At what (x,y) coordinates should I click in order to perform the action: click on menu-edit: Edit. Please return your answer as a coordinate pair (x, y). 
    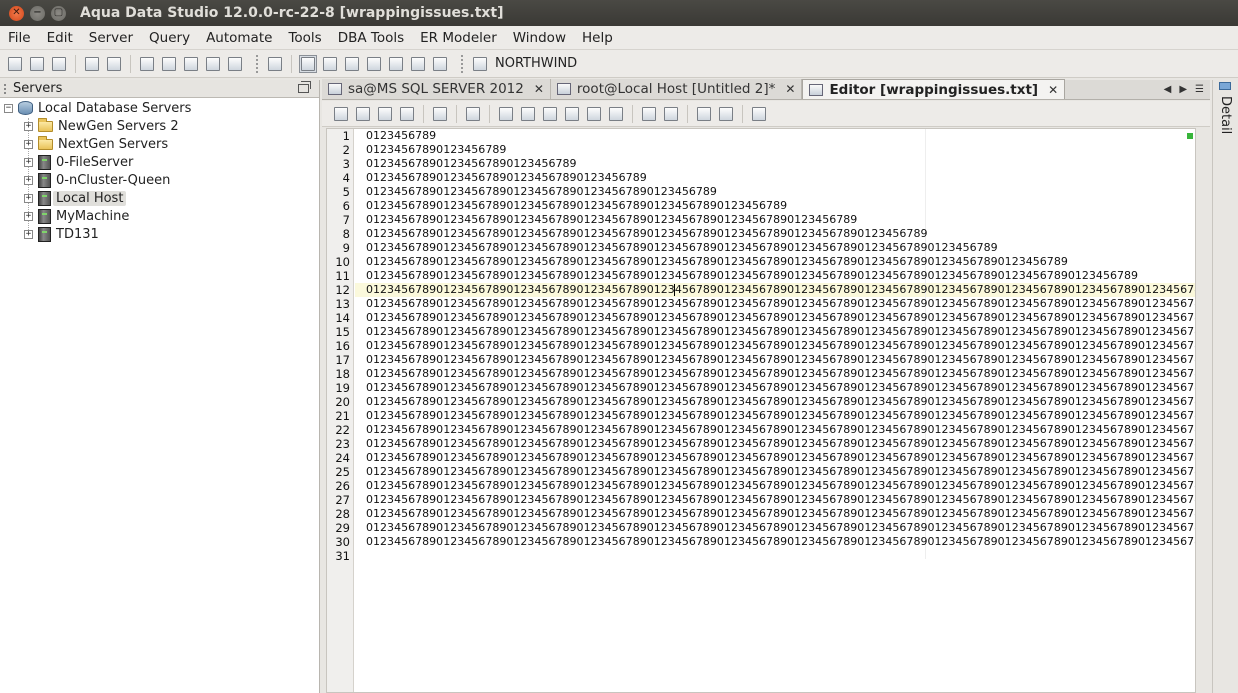
    Looking at the image, I should click on (60, 38).